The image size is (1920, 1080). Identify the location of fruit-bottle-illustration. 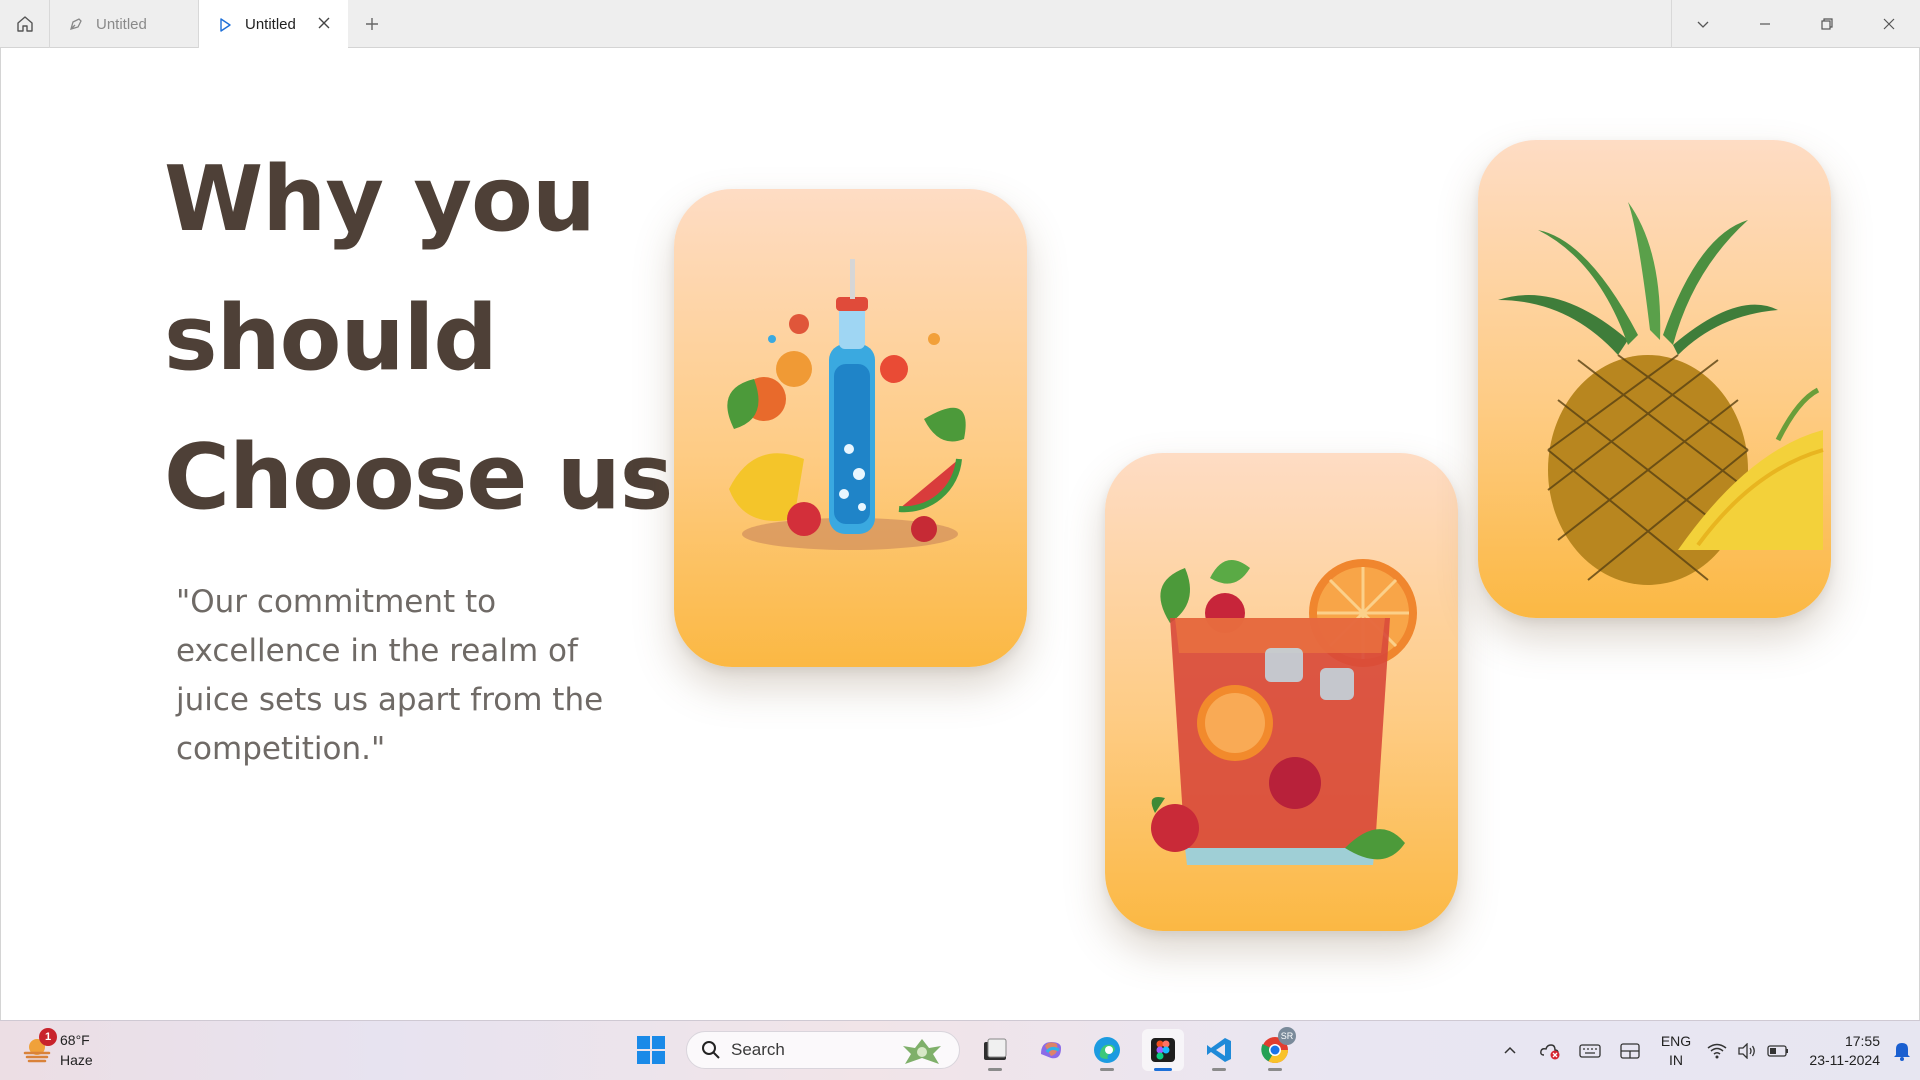
(846, 404).